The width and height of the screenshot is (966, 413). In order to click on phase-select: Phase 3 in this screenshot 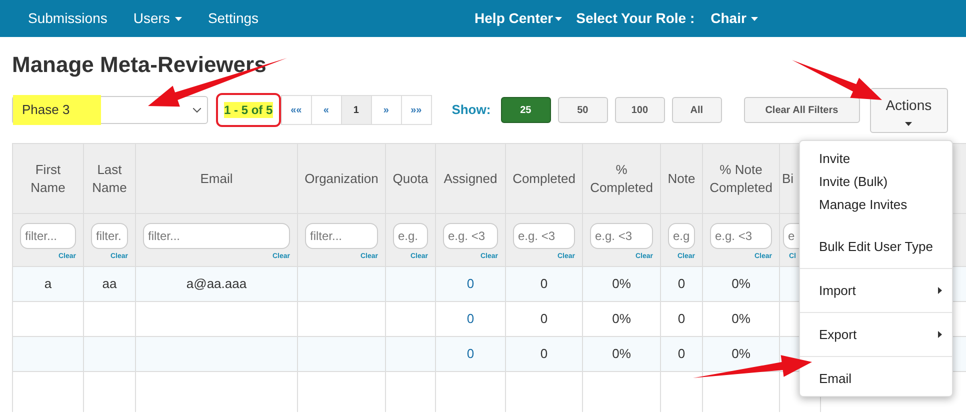, I will do `click(110, 110)`.